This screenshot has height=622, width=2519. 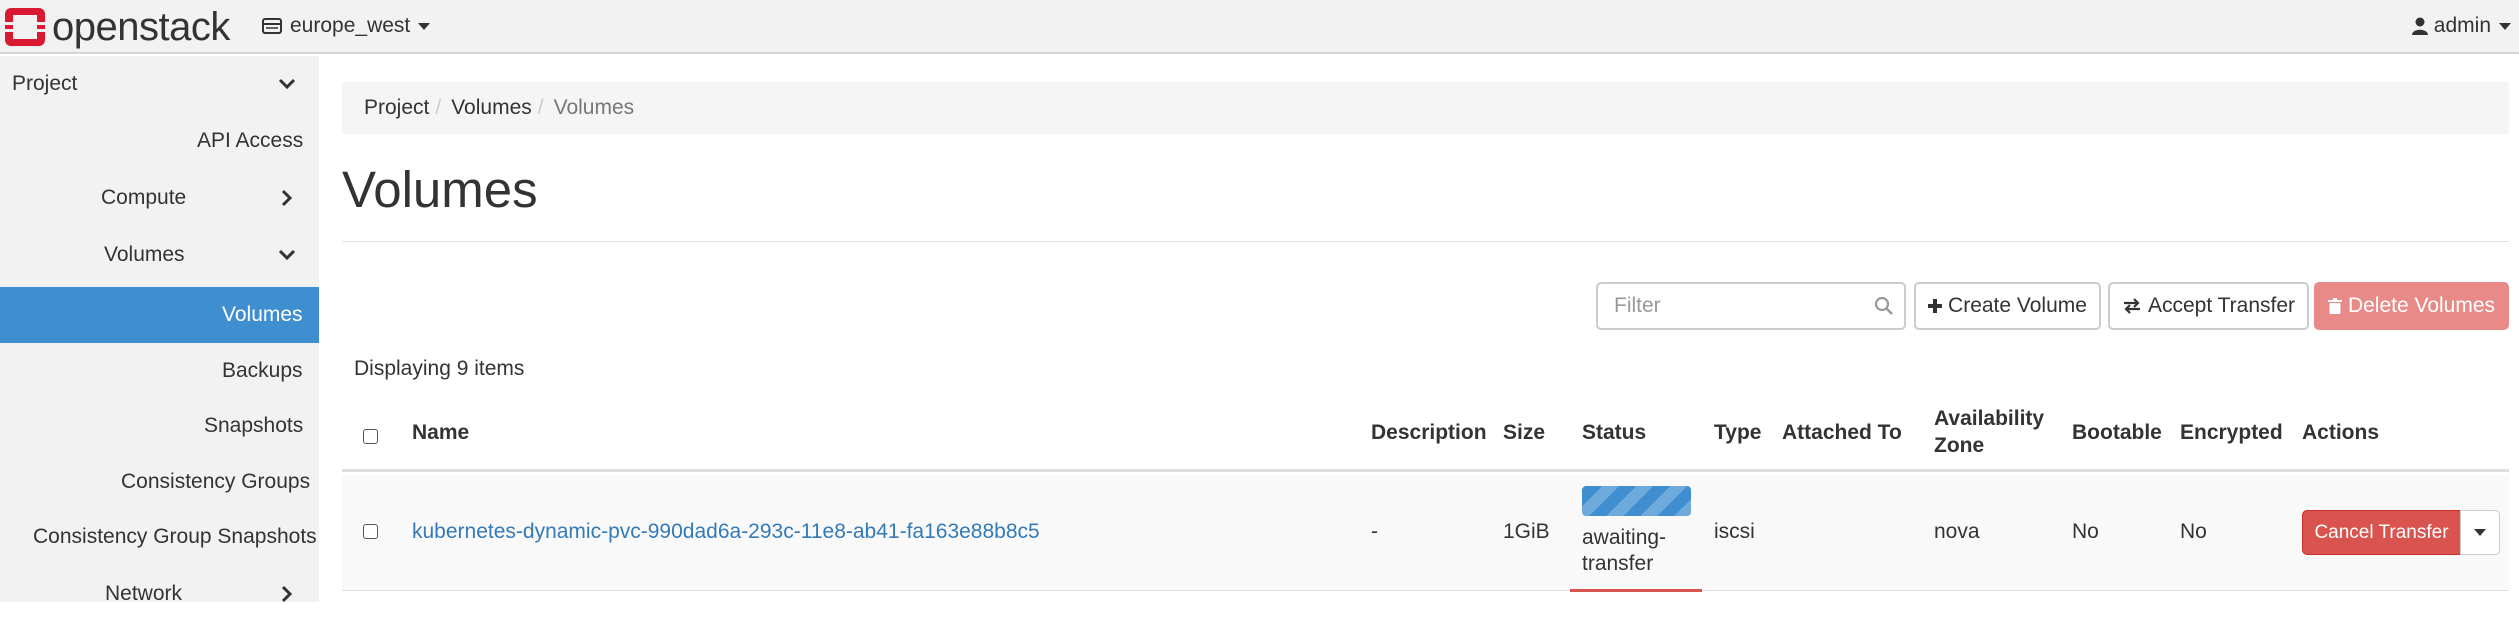 What do you see at coordinates (272, 26) in the screenshot?
I see `region-icon` at bounding box center [272, 26].